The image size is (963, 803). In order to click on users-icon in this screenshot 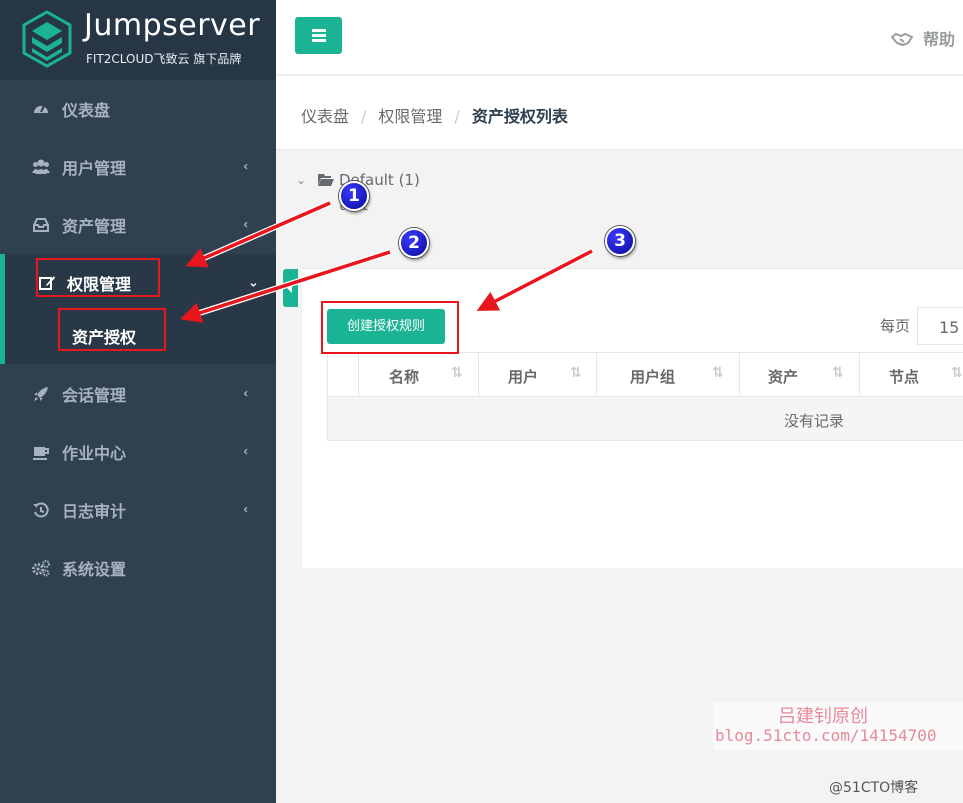, I will do `click(41, 166)`.